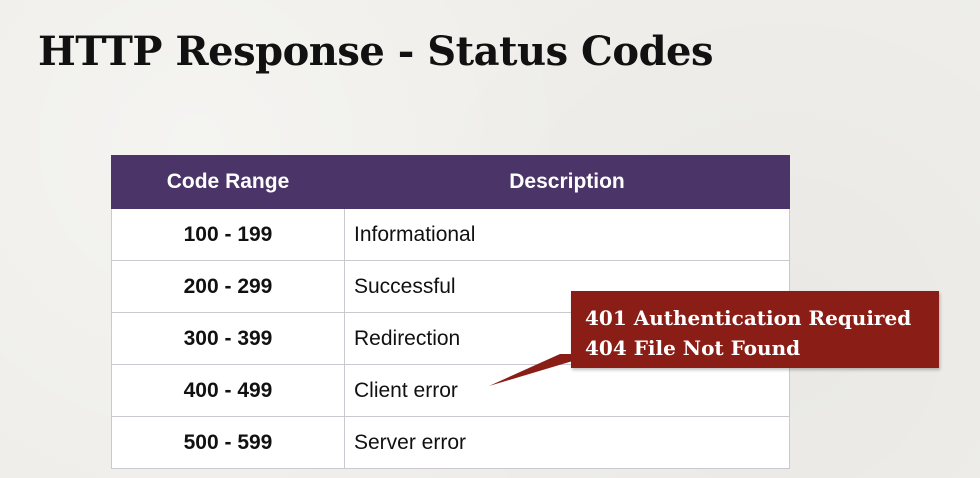 This screenshot has height=478, width=980. What do you see at coordinates (228, 182) in the screenshot?
I see `header-code-range: Code Range` at bounding box center [228, 182].